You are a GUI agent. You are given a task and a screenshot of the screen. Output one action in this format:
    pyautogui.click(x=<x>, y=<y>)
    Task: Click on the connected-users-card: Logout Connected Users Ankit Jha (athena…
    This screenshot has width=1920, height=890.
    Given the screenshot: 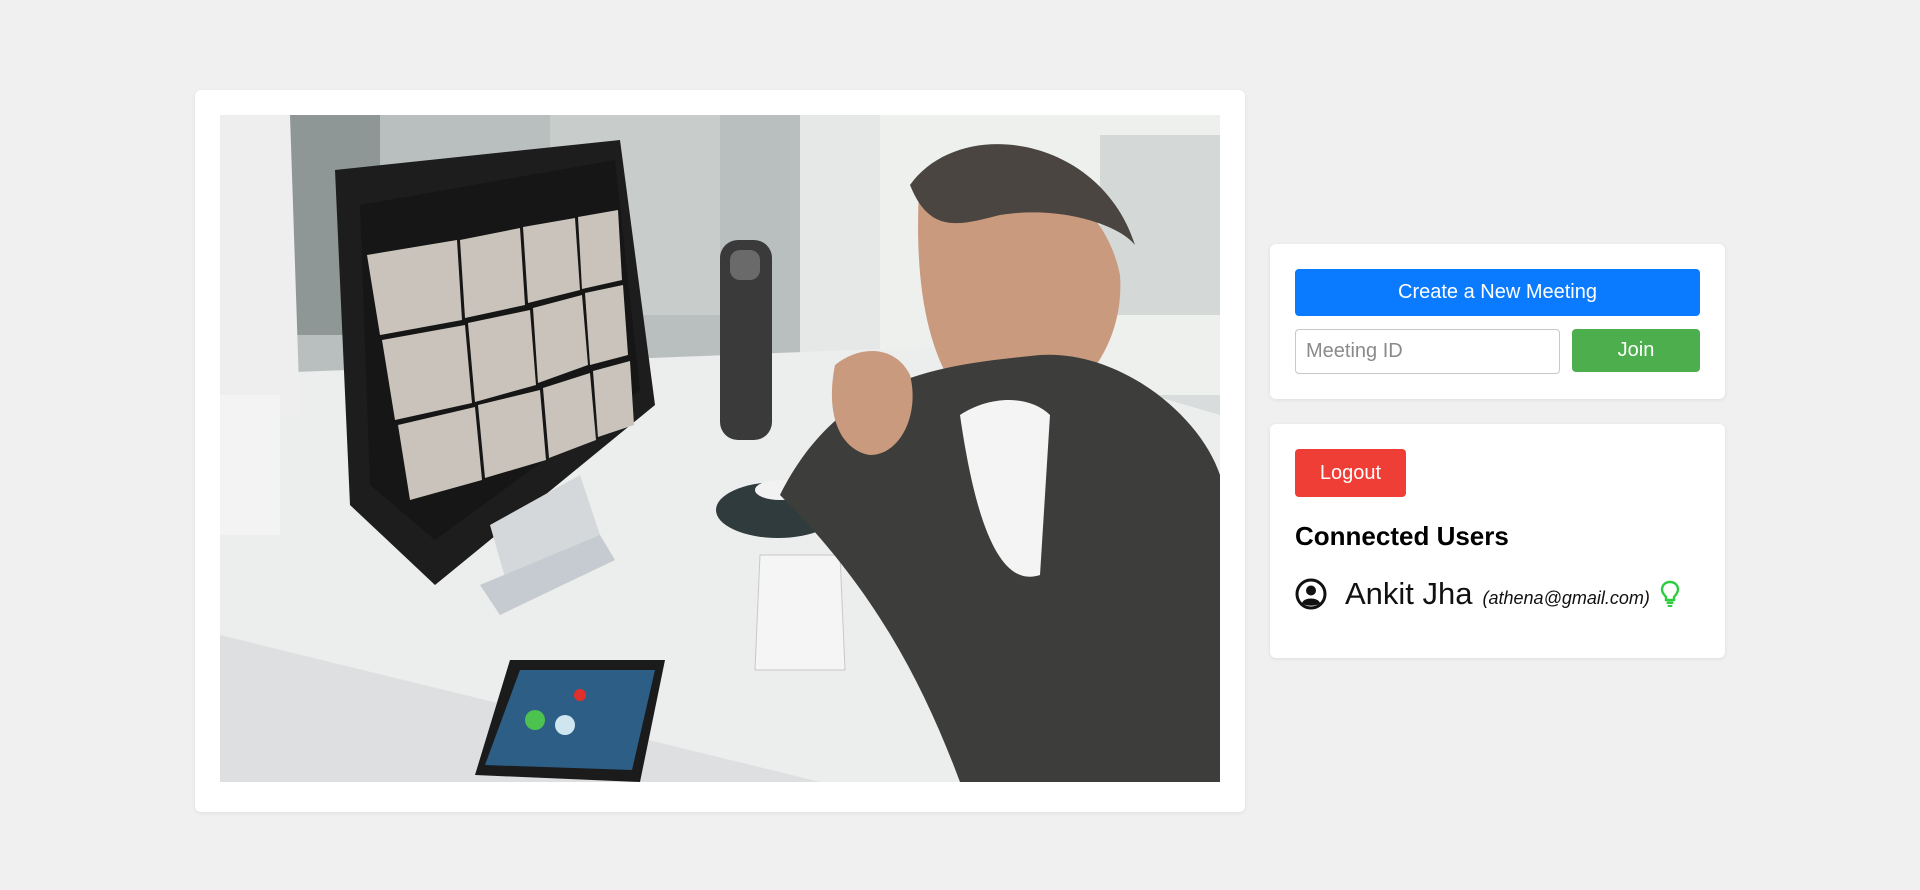 What is the action you would take?
    pyautogui.click(x=1497, y=541)
    